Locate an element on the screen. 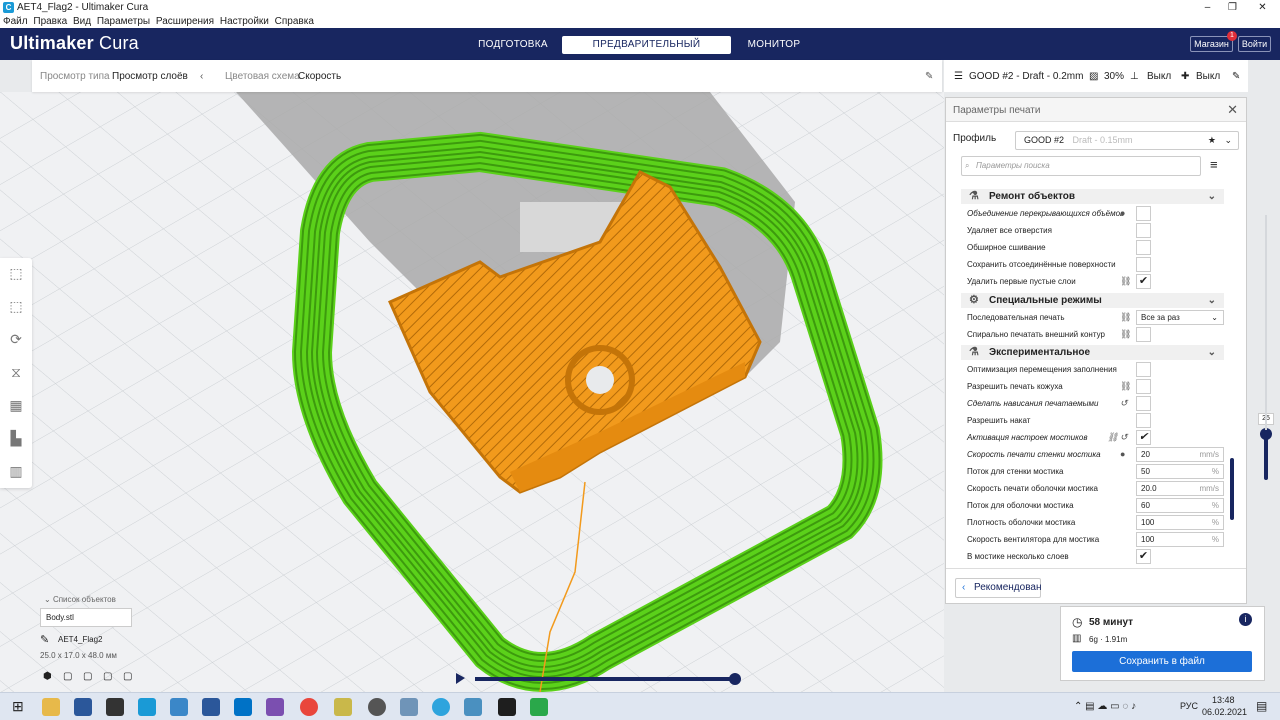 The height and width of the screenshot is (720, 1280). view-right-icon: ▢ is located at coordinates (127, 676).